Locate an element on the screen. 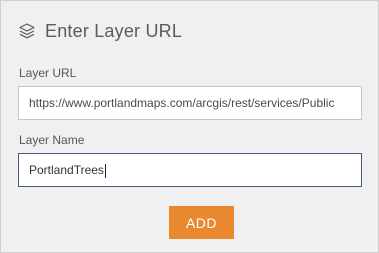 The width and height of the screenshot is (379, 253). panel-header: Enter Layer URL is located at coordinates (100, 31).